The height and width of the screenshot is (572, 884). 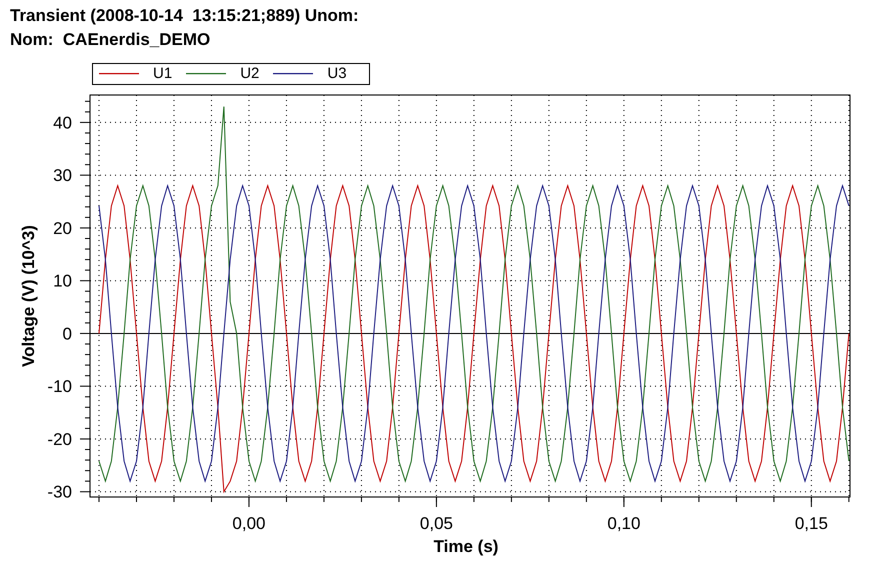 I want to click on y-tick-label: 30, so click(x=62, y=176).